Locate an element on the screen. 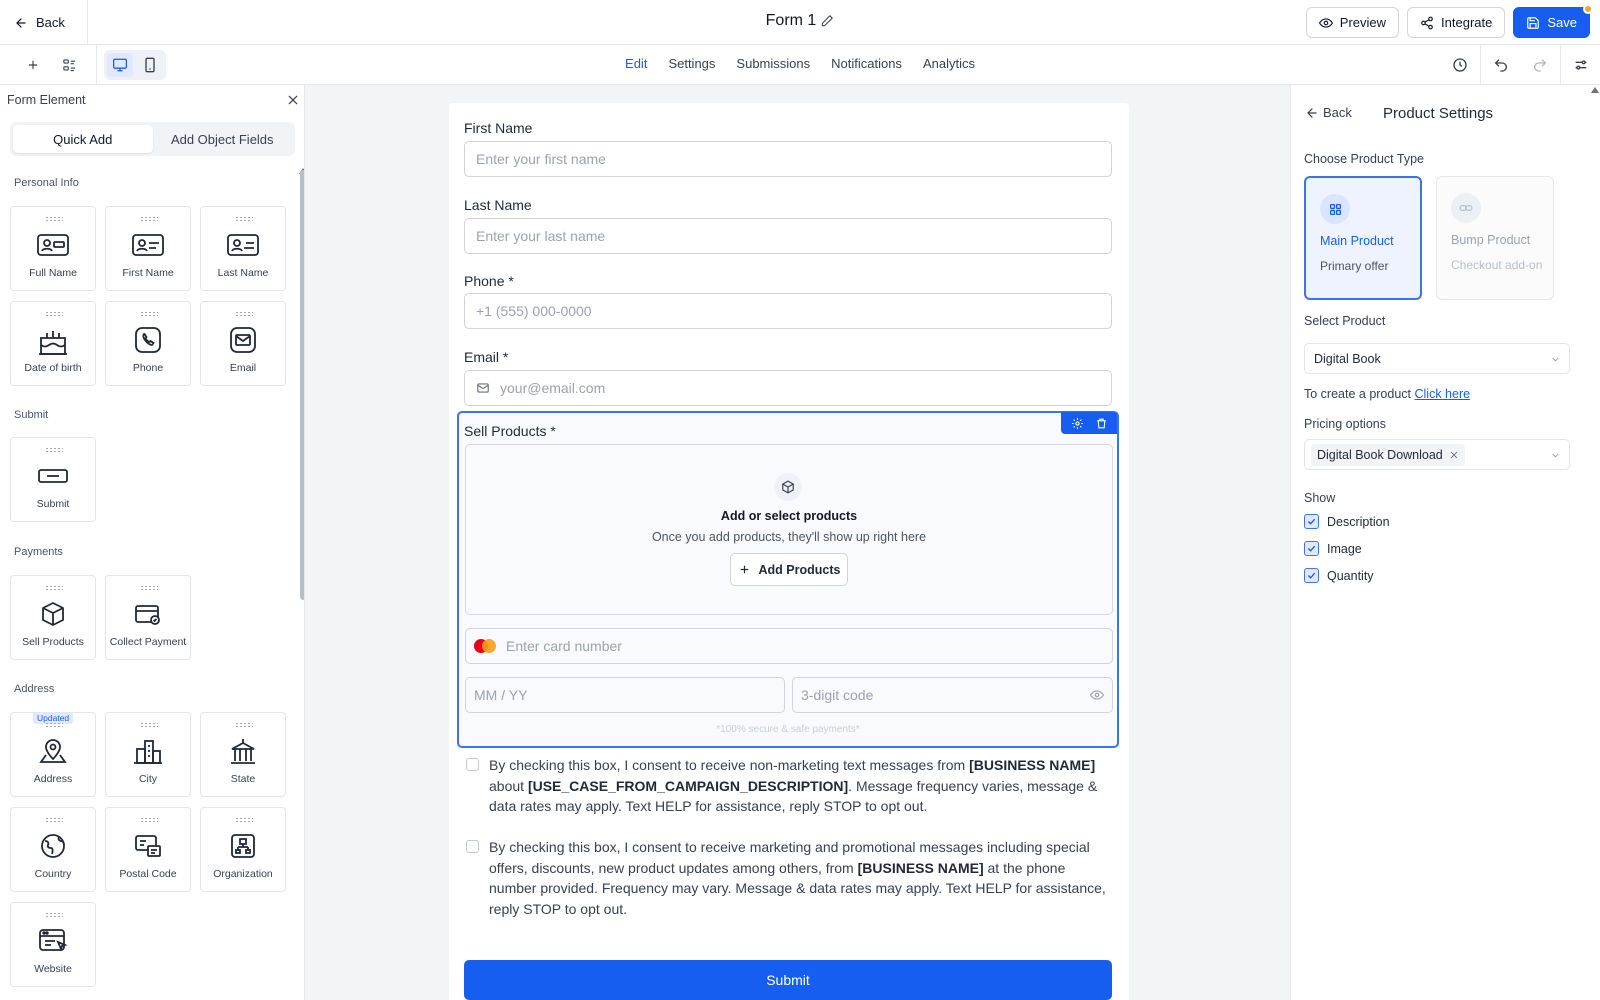 Image resolution: width=1600 pixels, height=1000 pixels. close-icon is located at coordinates (293, 100).